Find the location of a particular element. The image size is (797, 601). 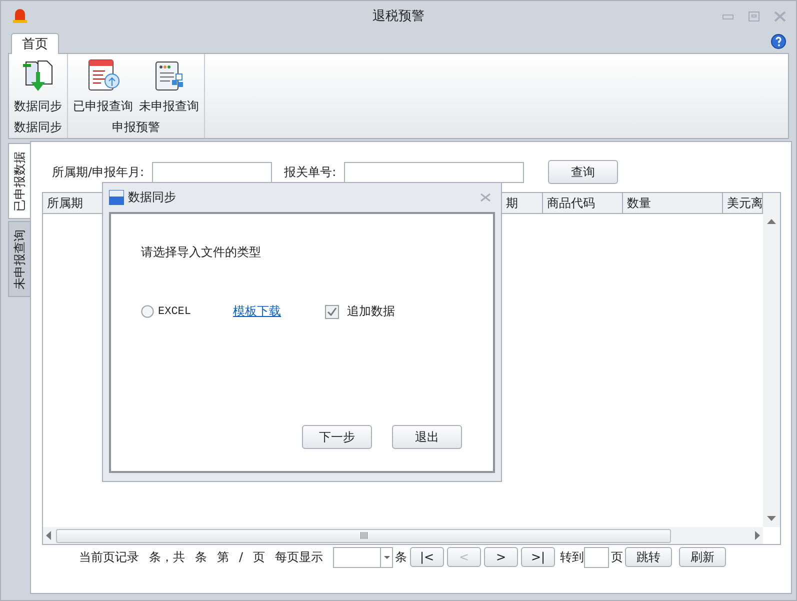

pager-text: / is located at coordinates (241, 557).